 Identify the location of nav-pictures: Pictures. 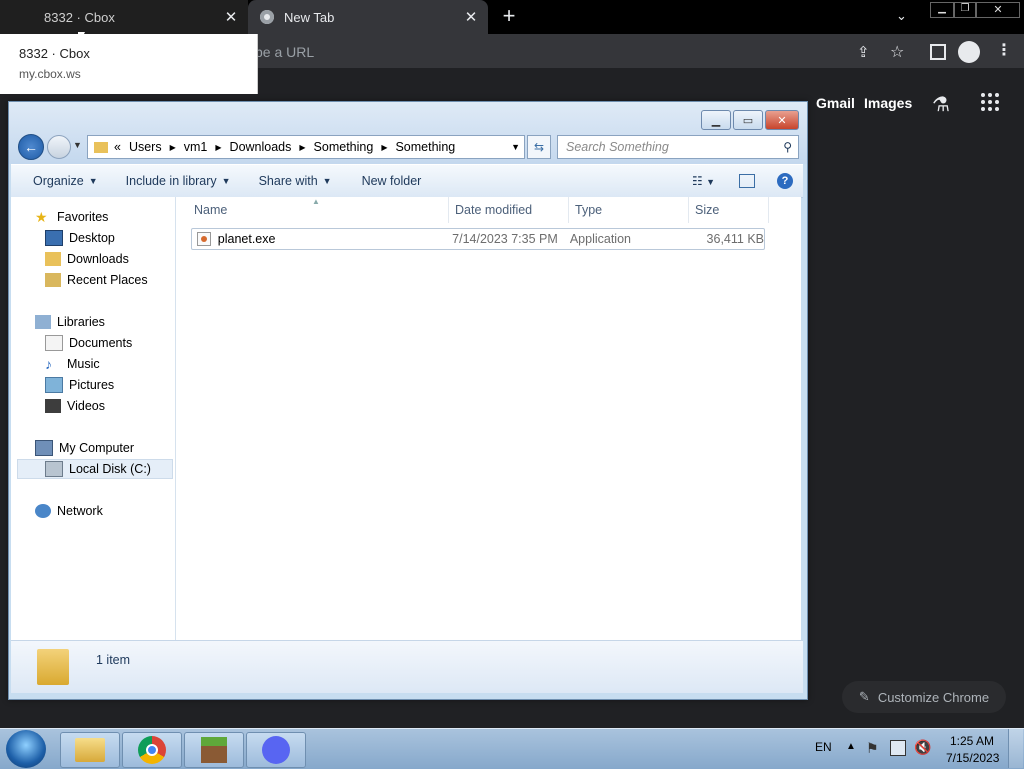
(79, 385).